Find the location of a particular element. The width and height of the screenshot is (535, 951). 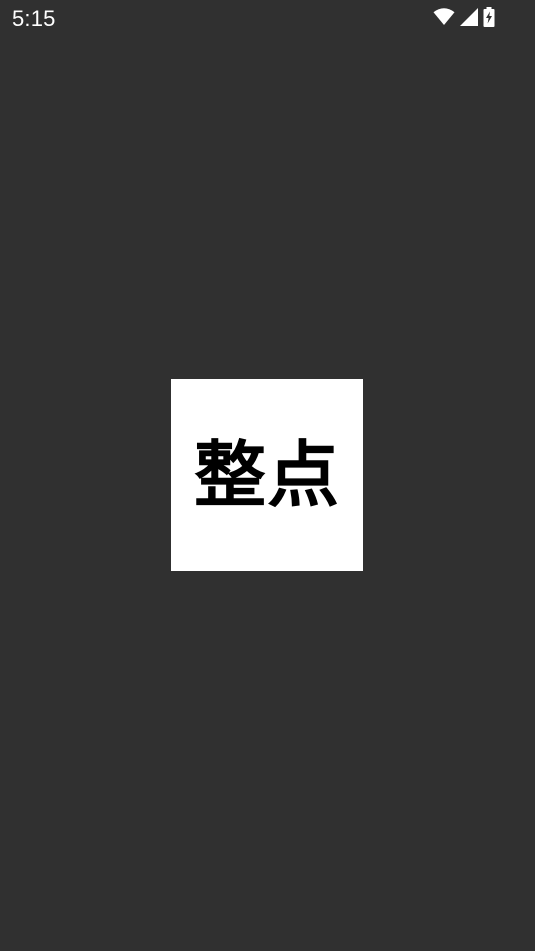

app-logo: 整点 is located at coordinates (267, 475).